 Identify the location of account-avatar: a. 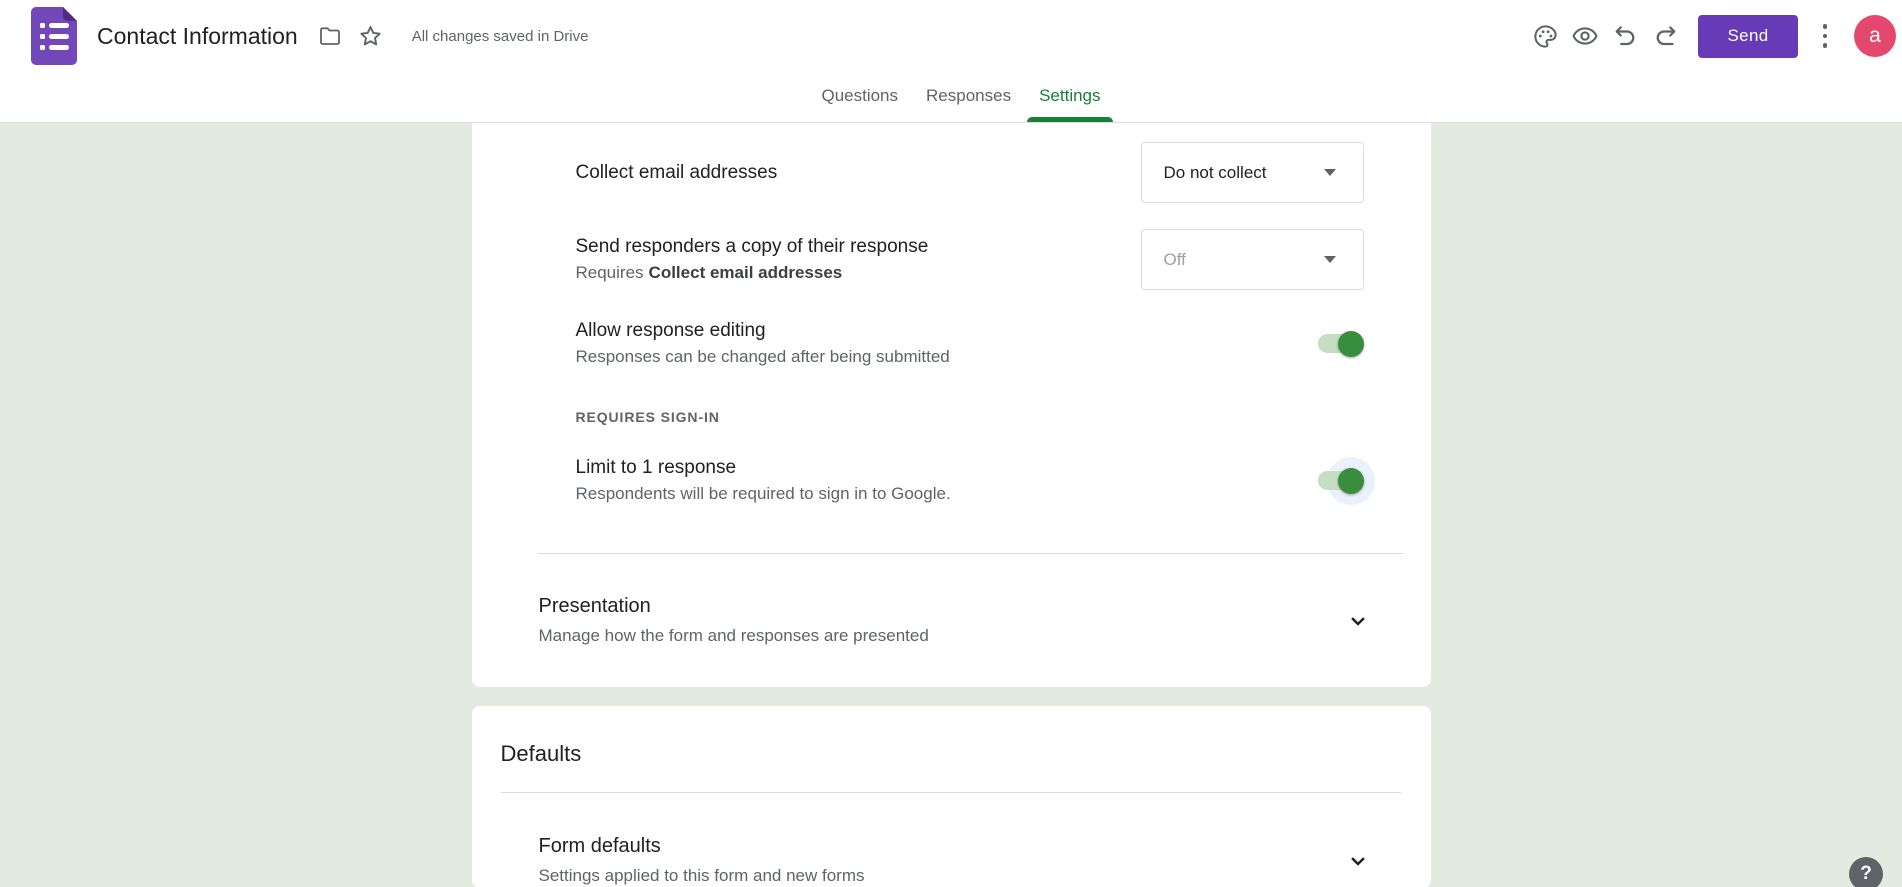
(1875, 36).